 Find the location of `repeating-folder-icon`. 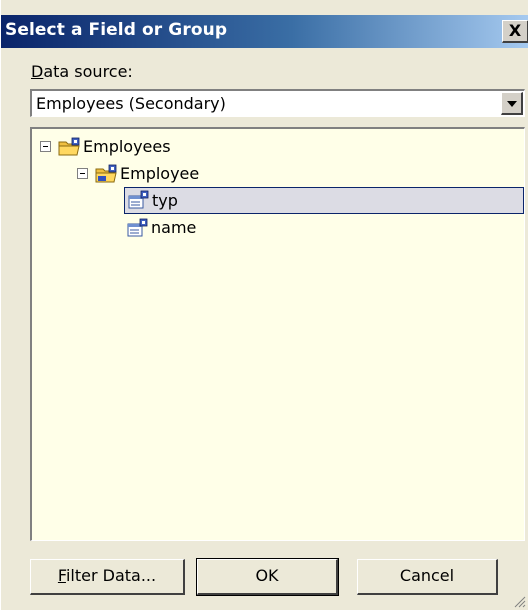

repeating-folder-icon is located at coordinates (106, 173).